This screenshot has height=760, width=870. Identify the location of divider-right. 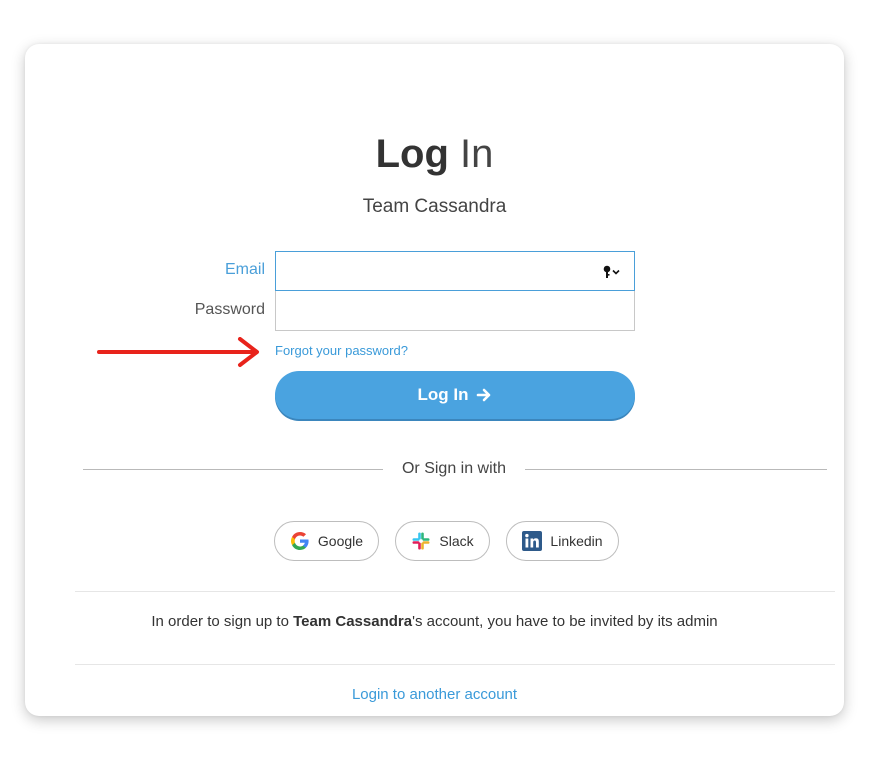
(676, 469).